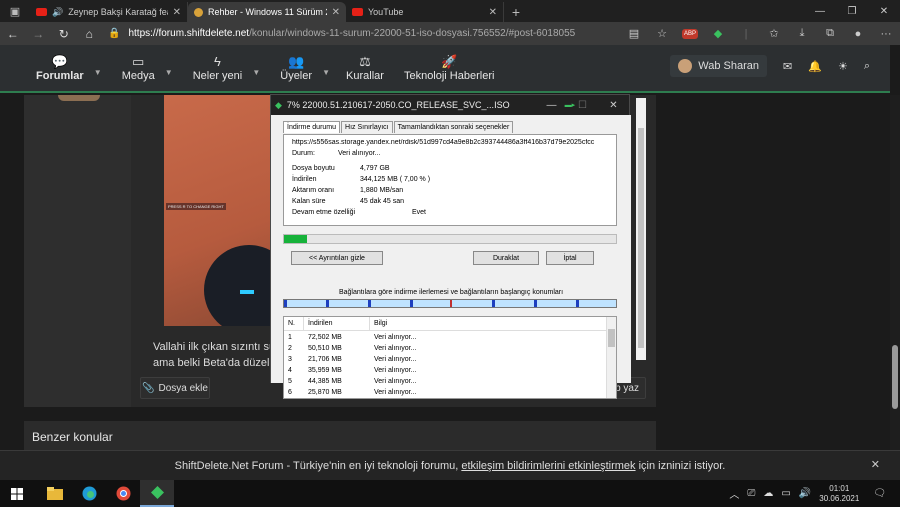 The width and height of the screenshot is (900, 507). Describe the element at coordinates (805, 493) in the screenshot. I see `volume-icon: 🔊` at that location.